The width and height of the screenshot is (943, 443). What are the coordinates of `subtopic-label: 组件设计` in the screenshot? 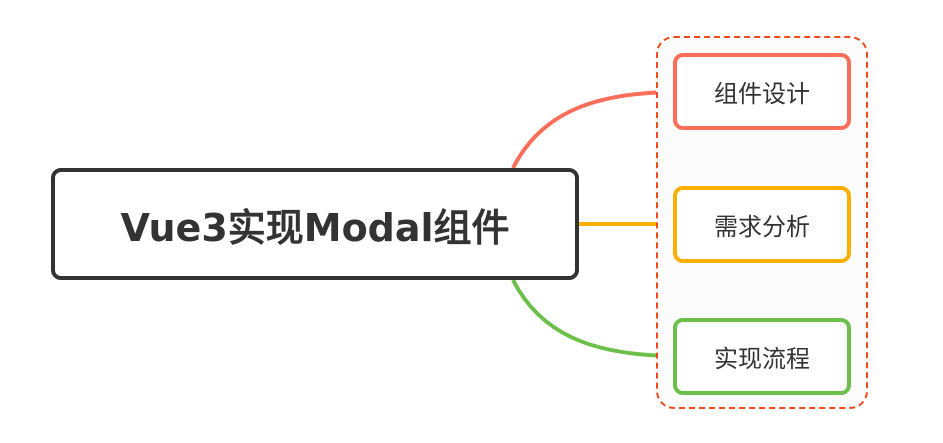 It's located at (762, 94).